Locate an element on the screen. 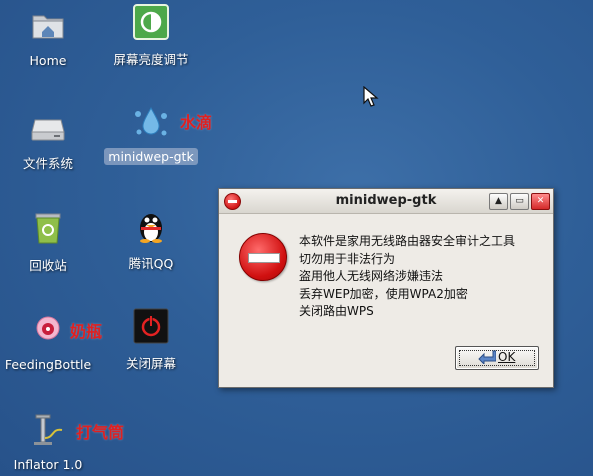  message-line: 盗用他人无线网络涉嫌违法 is located at coordinates (371, 276).